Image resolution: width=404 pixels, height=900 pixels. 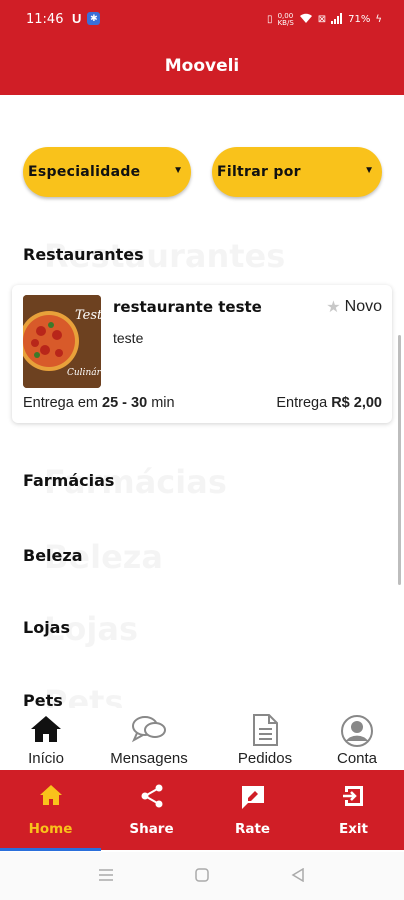 What do you see at coordinates (46, 758) in the screenshot?
I see `tab-inicio-label: Início` at bounding box center [46, 758].